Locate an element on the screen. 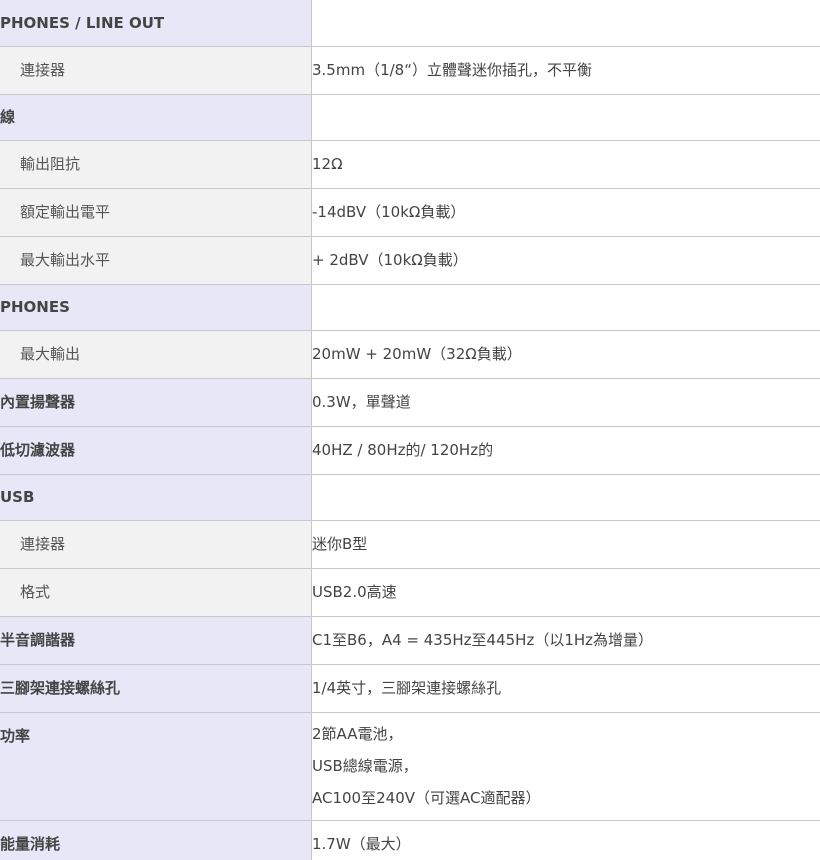 This screenshot has width=820, height=860. spec-value-line: 2節AA電池， is located at coordinates (357, 733).